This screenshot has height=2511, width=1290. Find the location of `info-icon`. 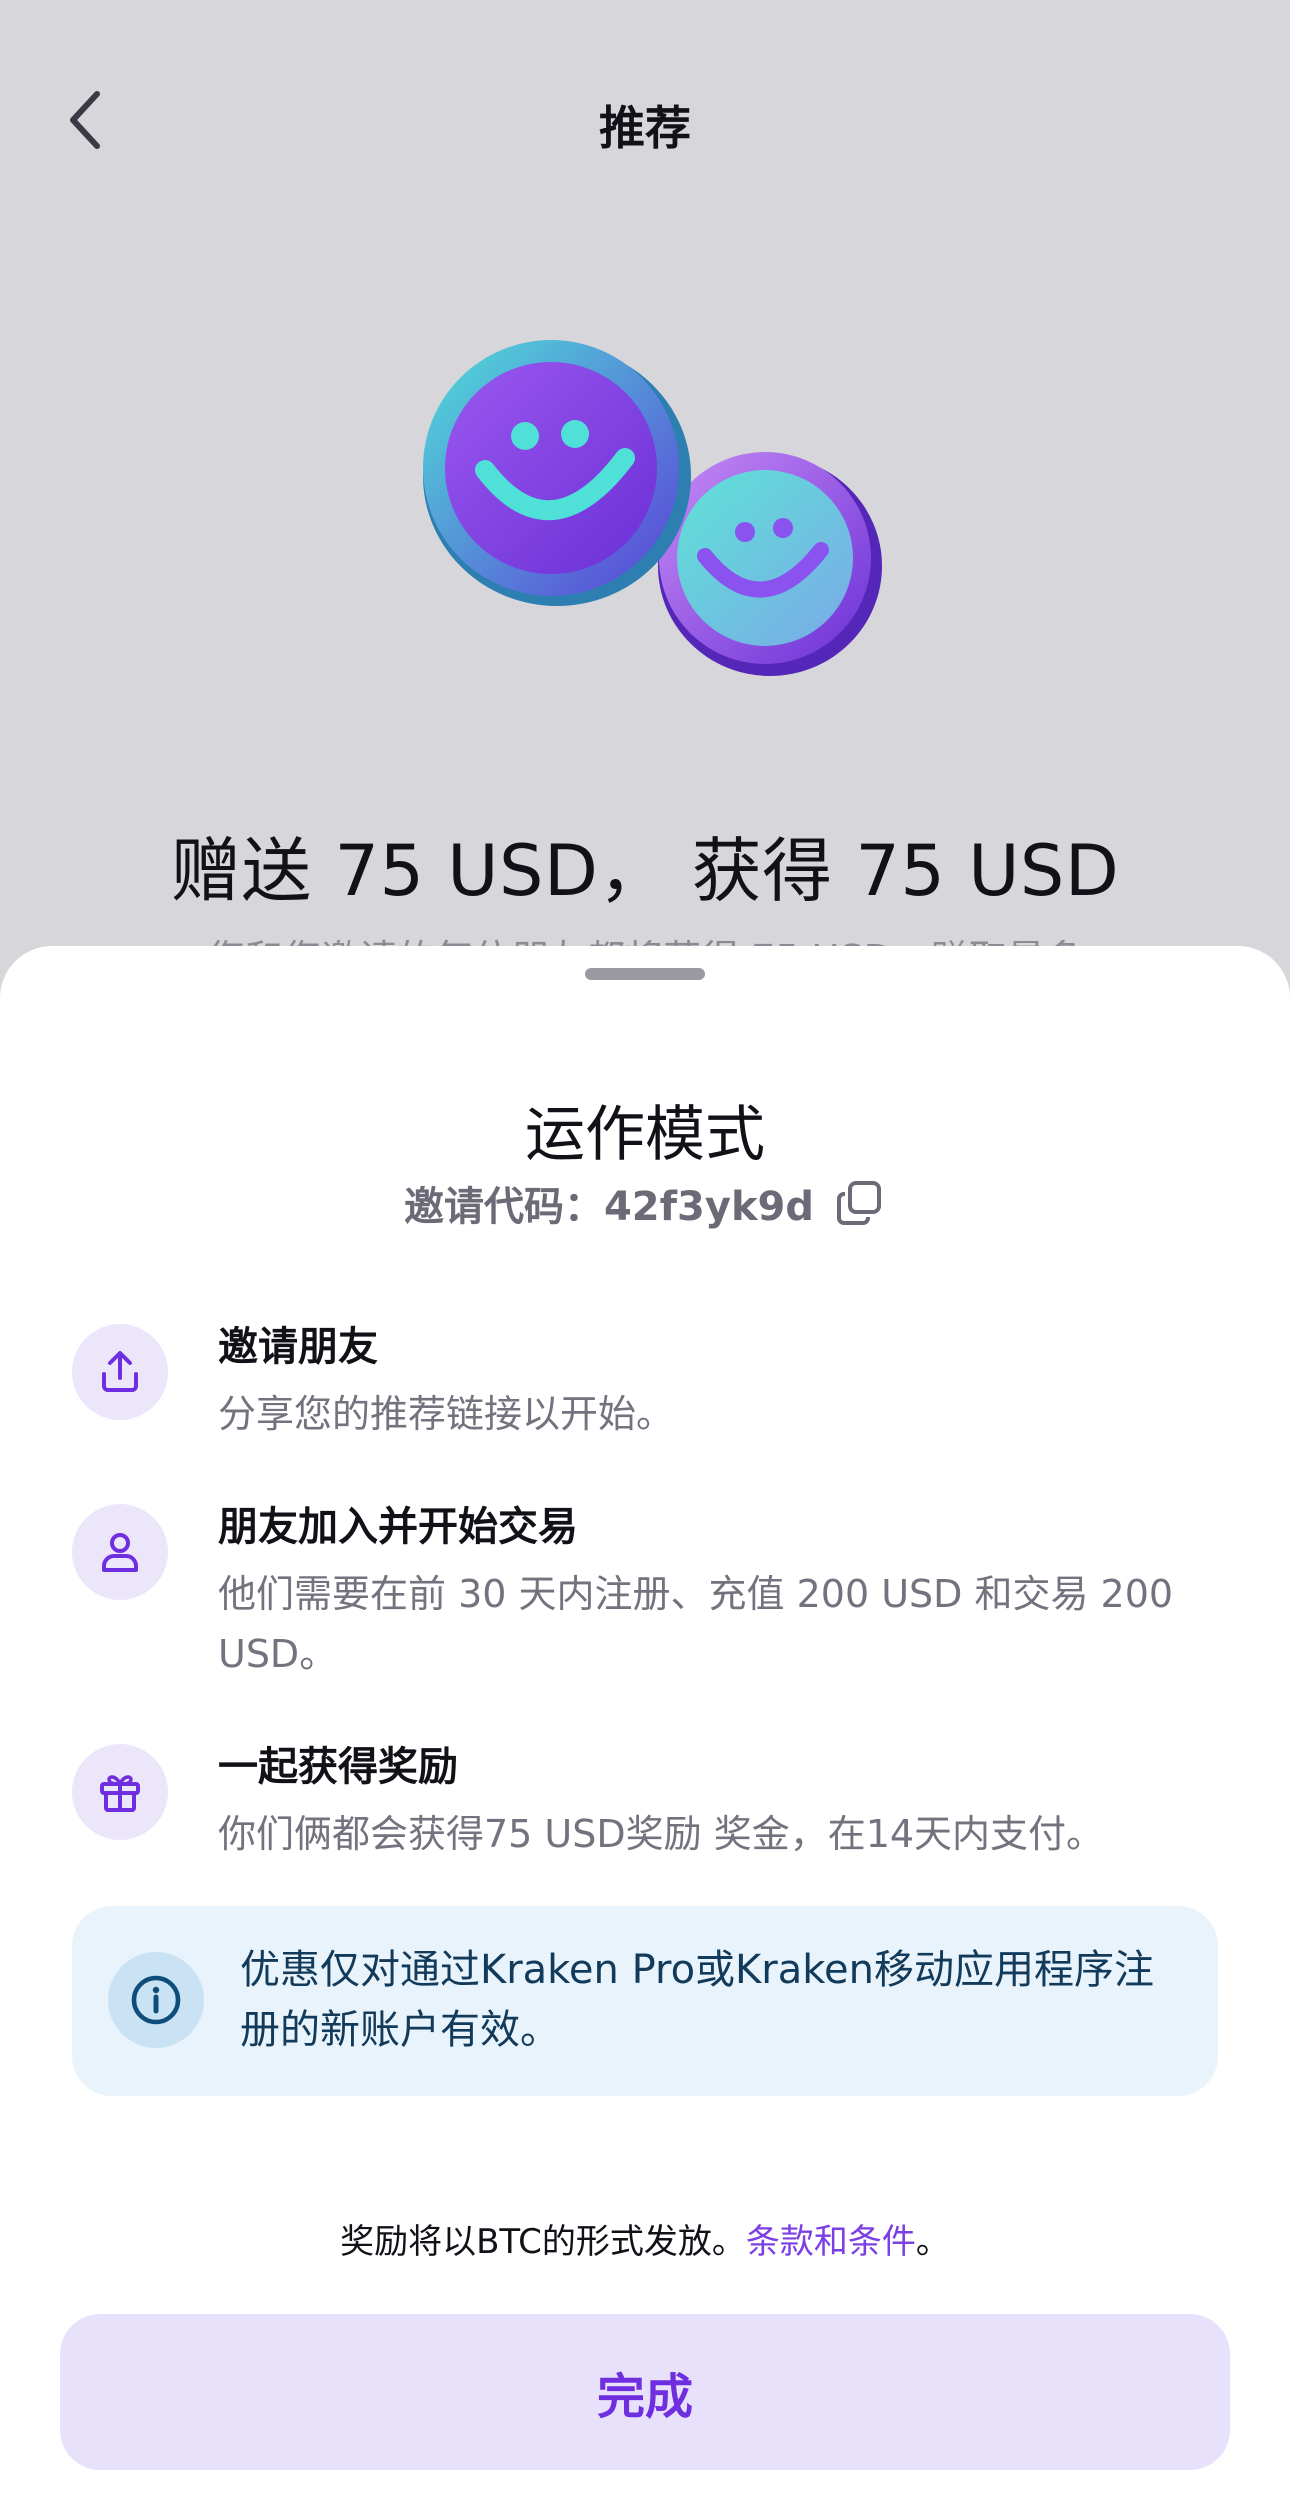

info-icon is located at coordinates (156, 2000).